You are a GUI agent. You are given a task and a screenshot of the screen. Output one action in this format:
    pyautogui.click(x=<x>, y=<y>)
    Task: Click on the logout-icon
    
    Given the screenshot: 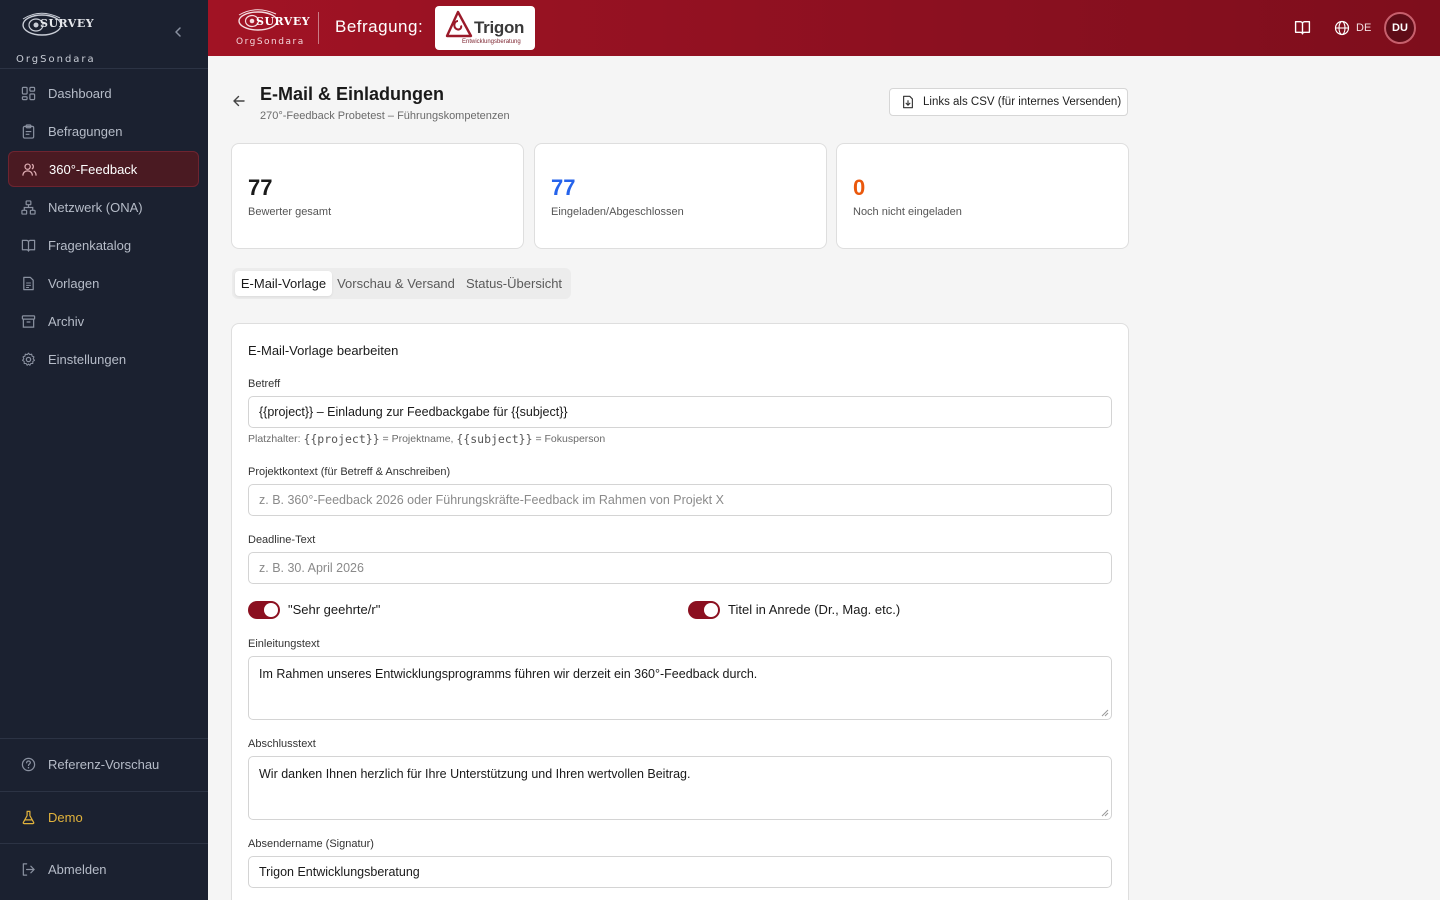 What is the action you would take?
    pyautogui.click(x=28, y=869)
    